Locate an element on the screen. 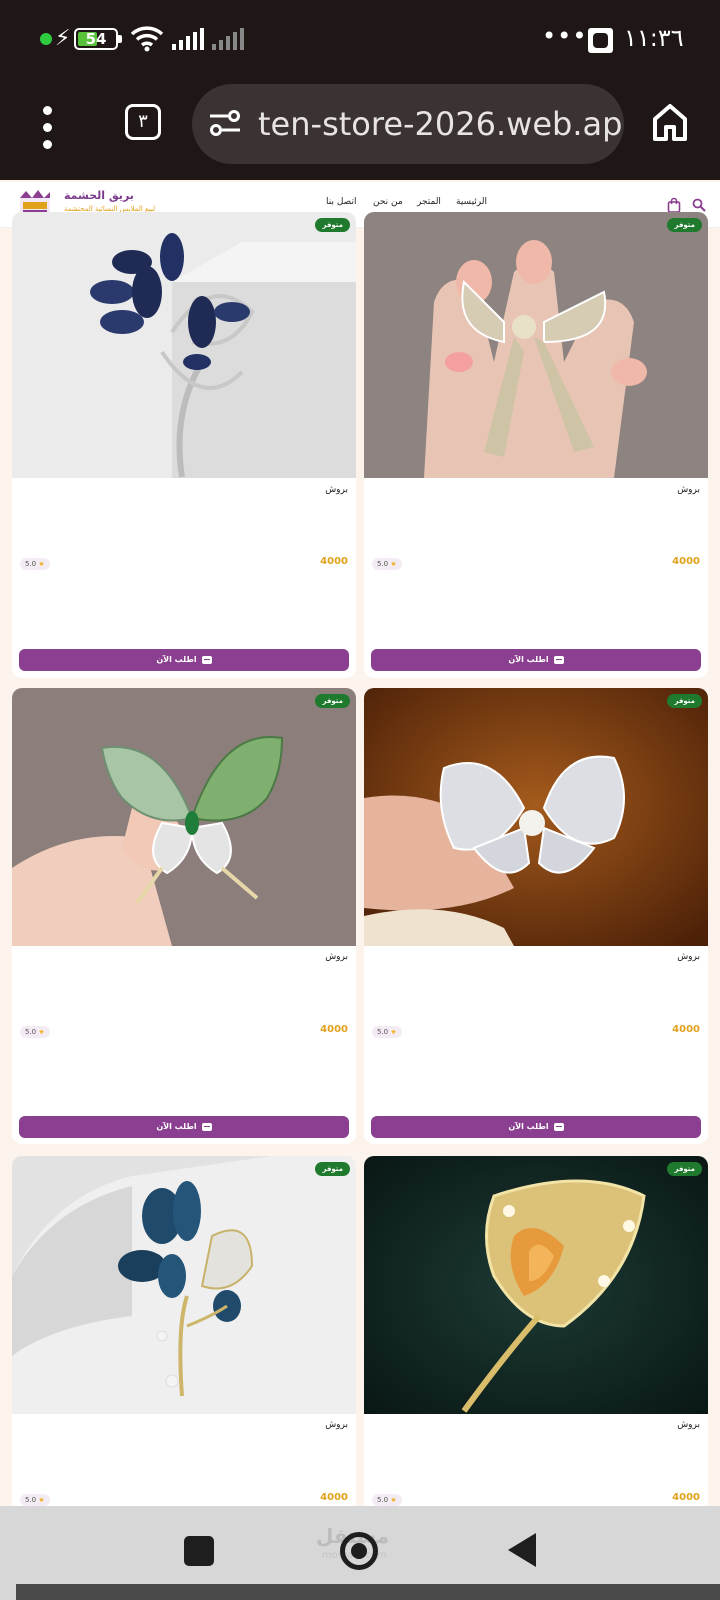 The width and height of the screenshot is (720, 1600). back-button is located at coordinates (522, 1550).